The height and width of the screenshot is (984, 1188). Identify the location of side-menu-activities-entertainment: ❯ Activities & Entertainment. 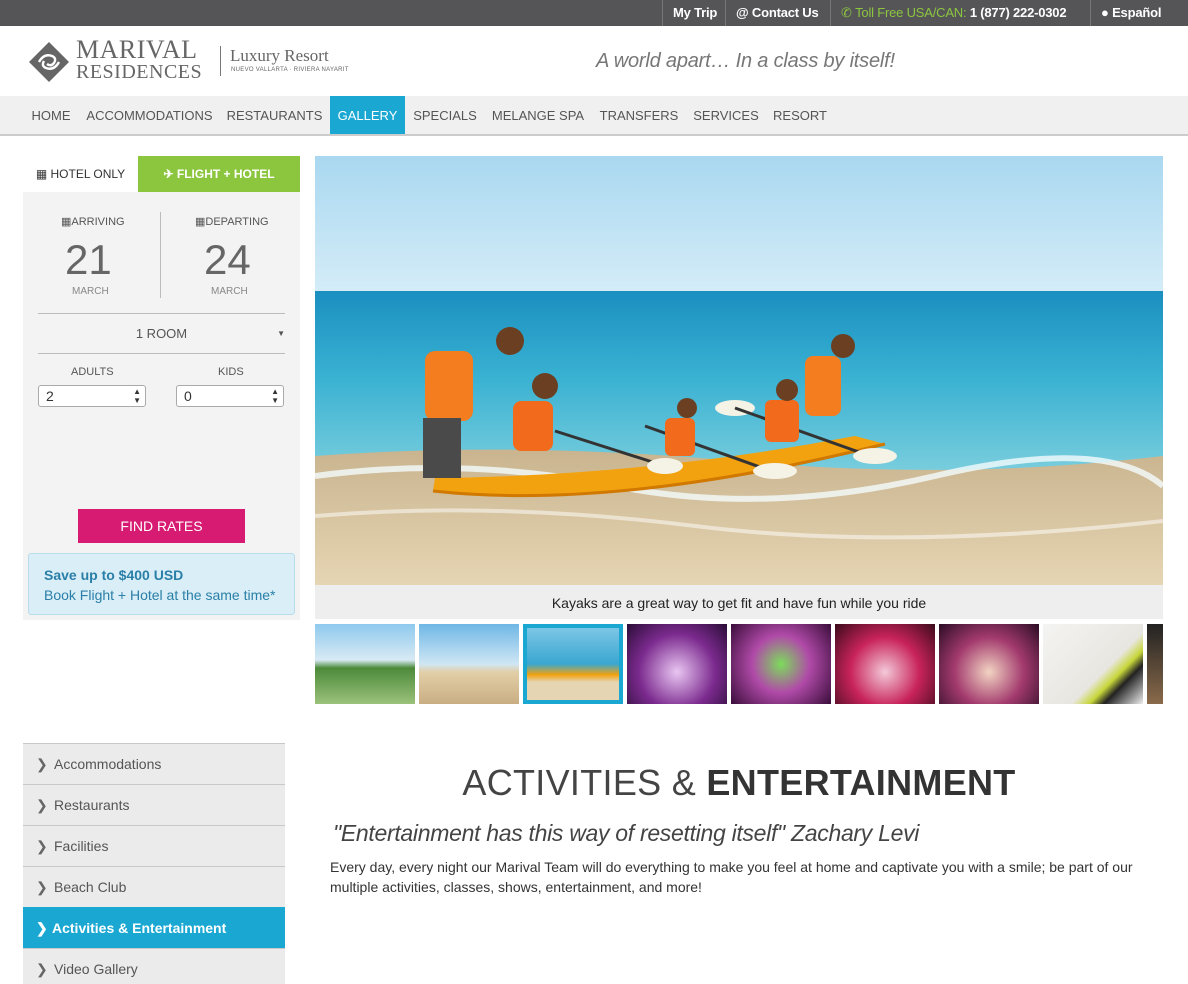
(154, 927).